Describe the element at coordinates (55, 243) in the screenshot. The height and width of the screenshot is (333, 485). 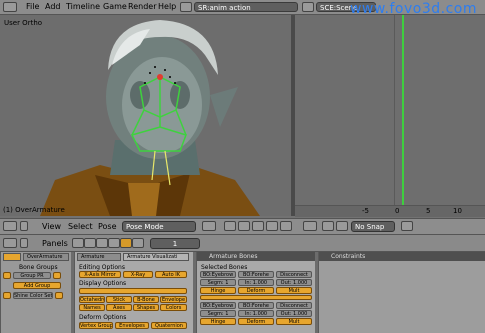
I see `panels-label: Panels` at that location.